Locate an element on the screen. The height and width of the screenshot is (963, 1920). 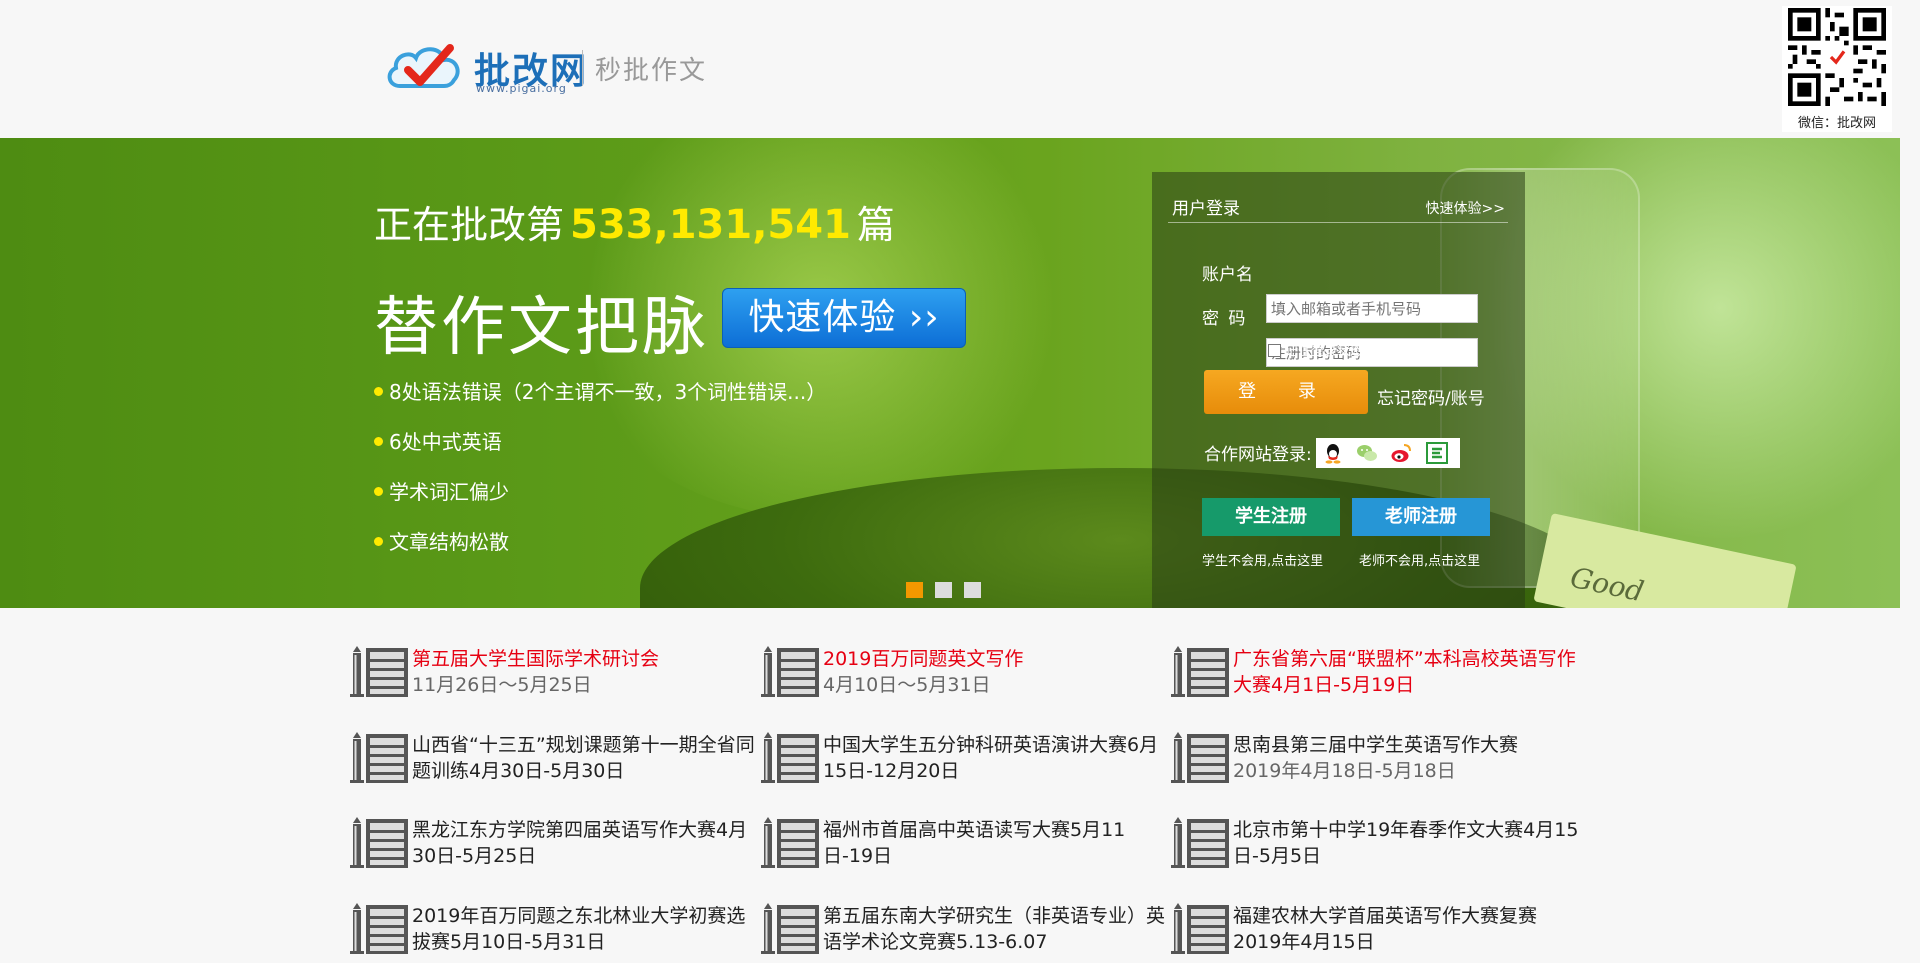
news-item: 中国大学生五分钟科研英语演讲大赛6月15日-12月20日 is located at coordinates (966, 759).